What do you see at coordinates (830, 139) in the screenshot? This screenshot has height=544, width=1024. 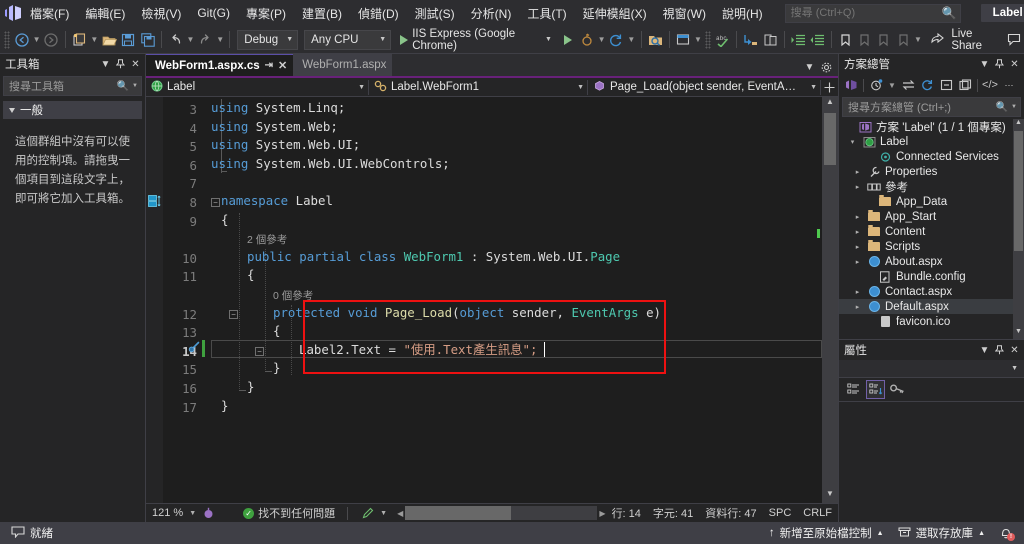 I see `scrollbar-thumb` at bounding box center [830, 139].